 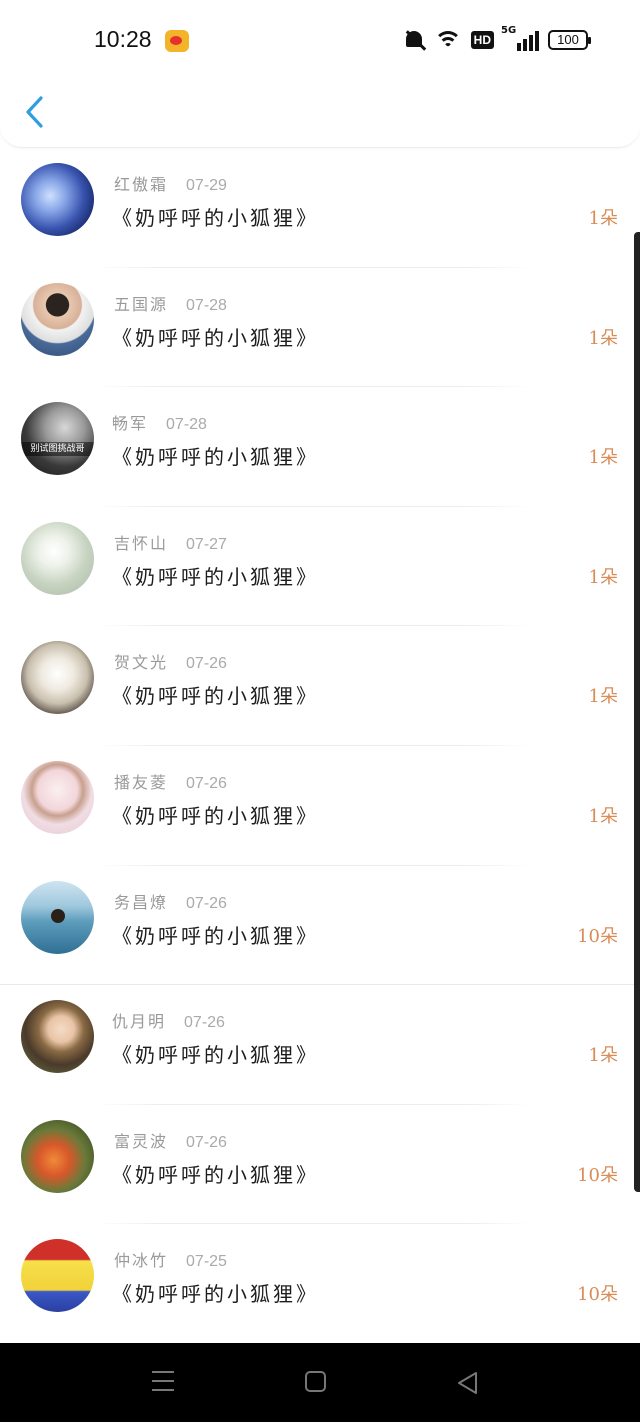 I want to click on wifi-icon, so click(x=447, y=40).